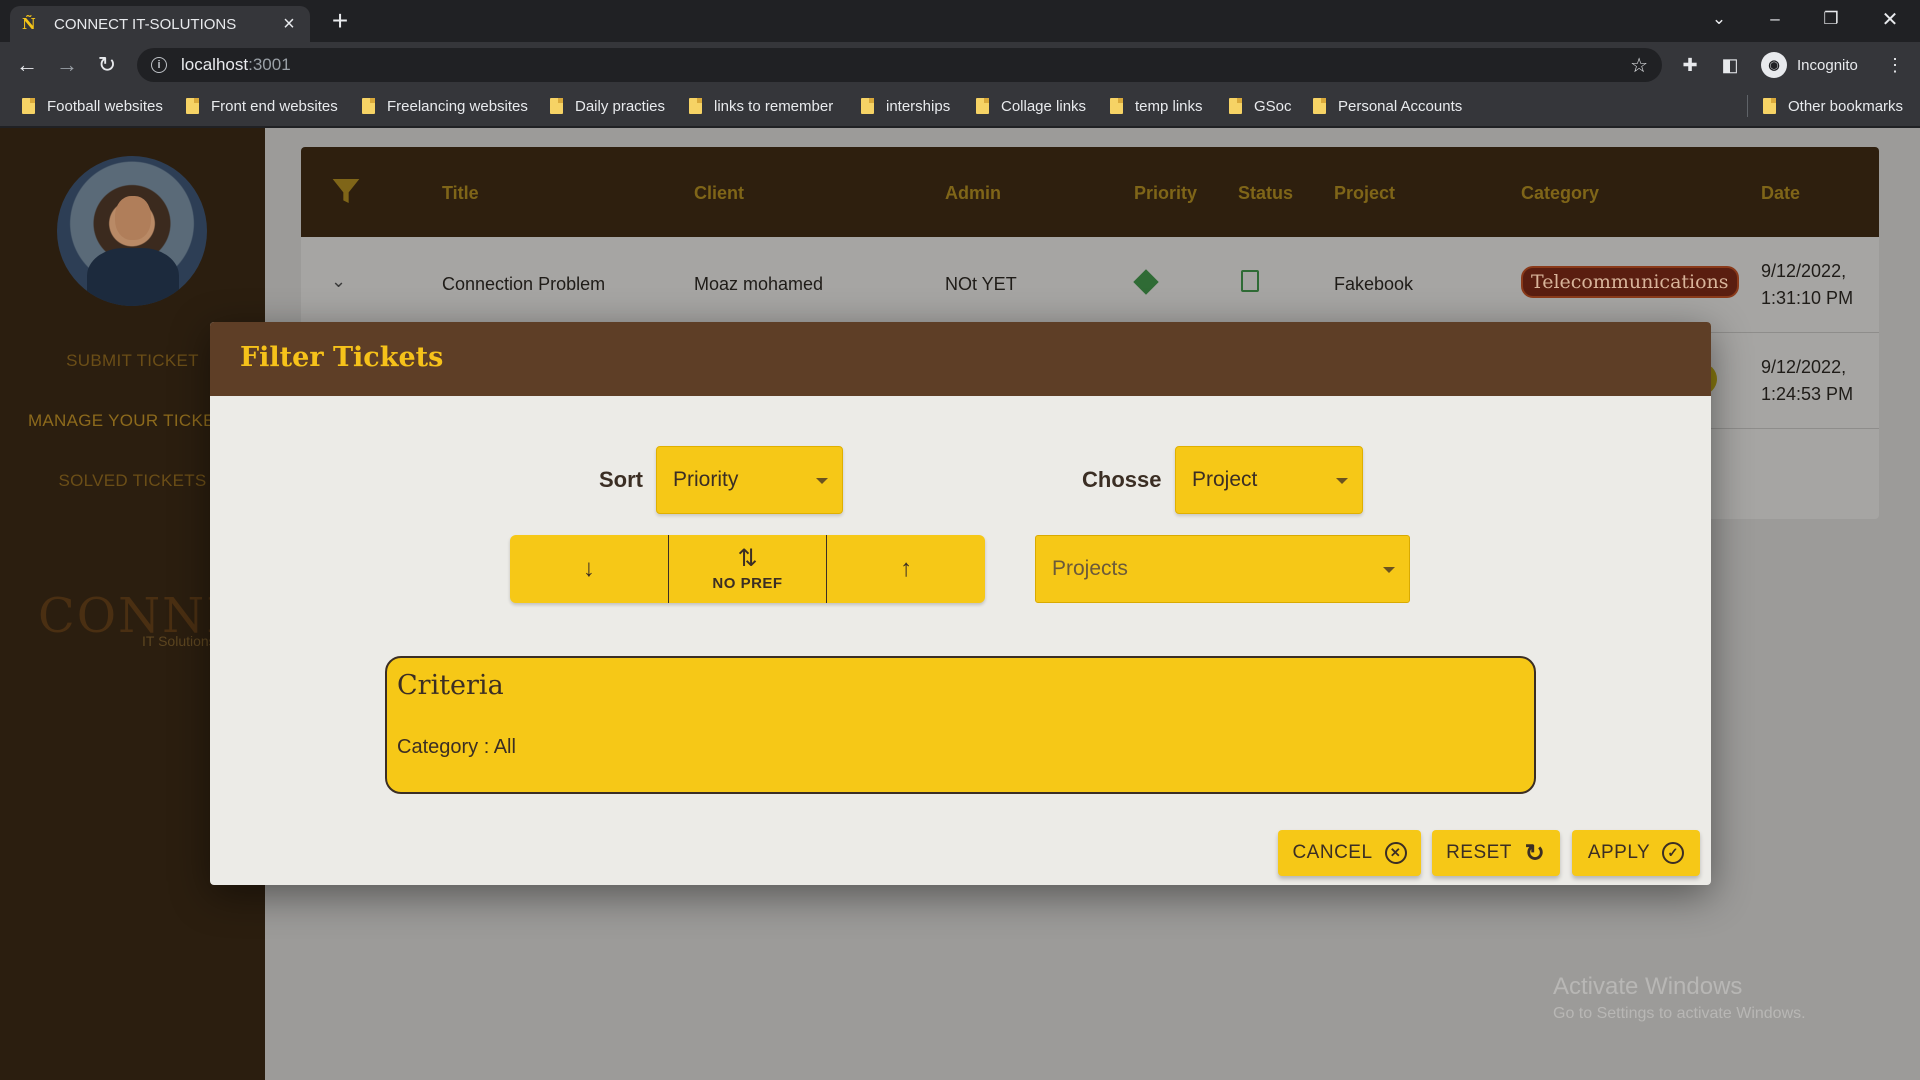 Image resolution: width=1920 pixels, height=1080 pixels. Describe the element at coordinates (145, 24) in the screenshot. I see `tab-title: CONNECT IT-SOLUTIONS` at that location.